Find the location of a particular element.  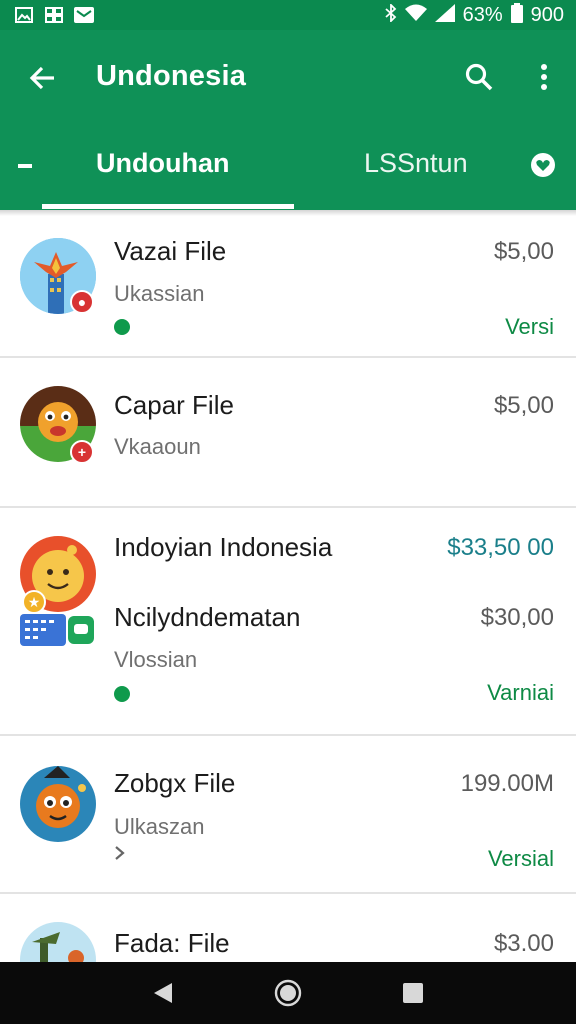

nav-back-button is located at coordinates (163, 993).